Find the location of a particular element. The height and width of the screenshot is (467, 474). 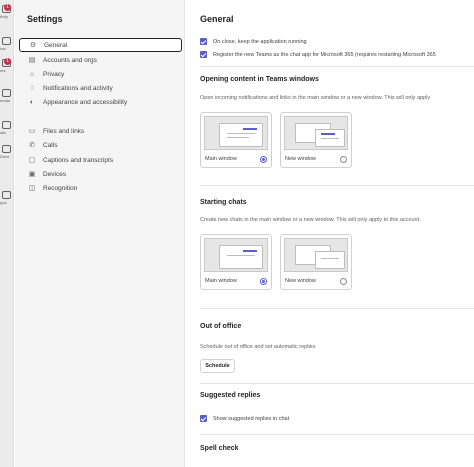

apps-icon is located at coordinates (6, 195).